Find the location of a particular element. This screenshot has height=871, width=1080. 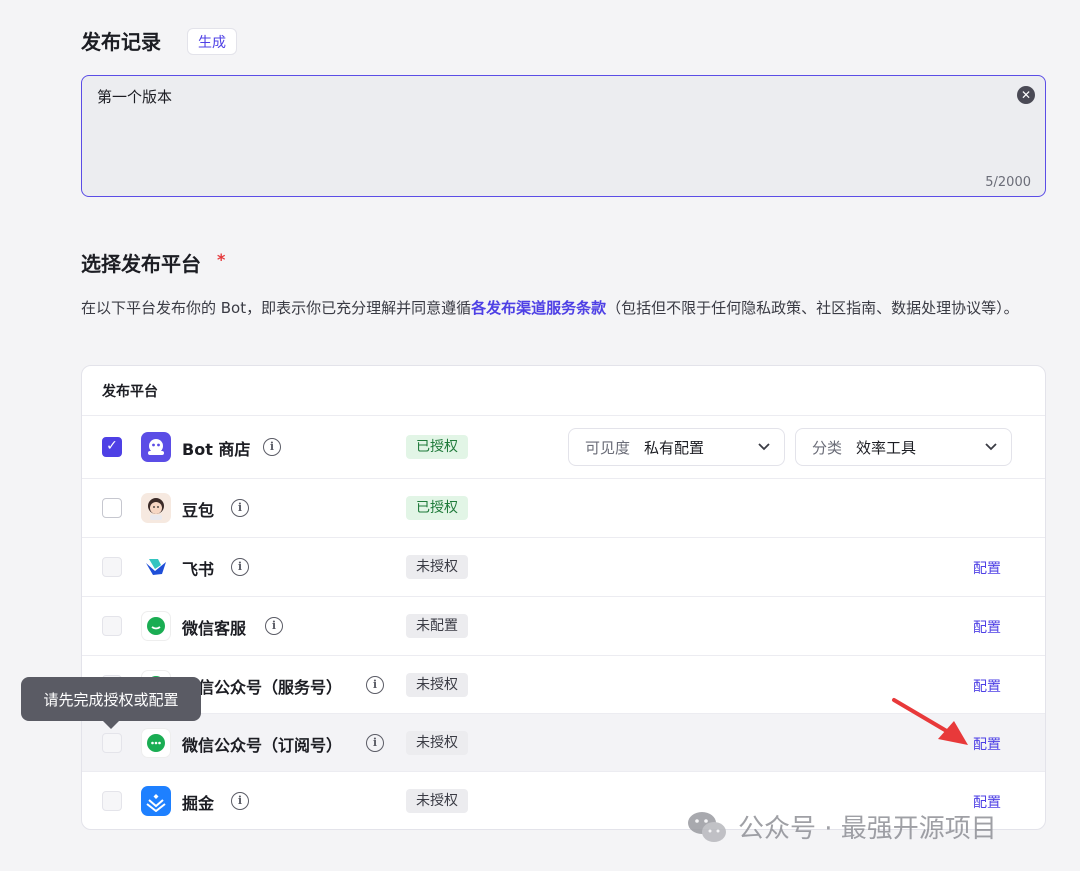

tooltip-arrow is located at coordinates (111, 725).